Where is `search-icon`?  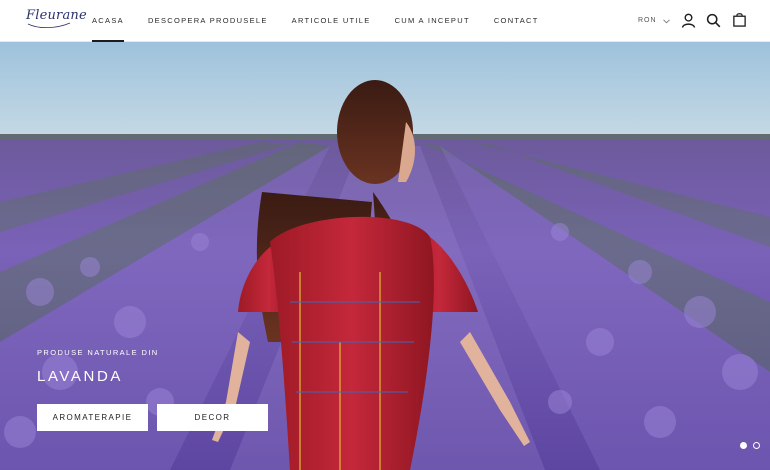
search-icon is located at coordinates (713, 20).